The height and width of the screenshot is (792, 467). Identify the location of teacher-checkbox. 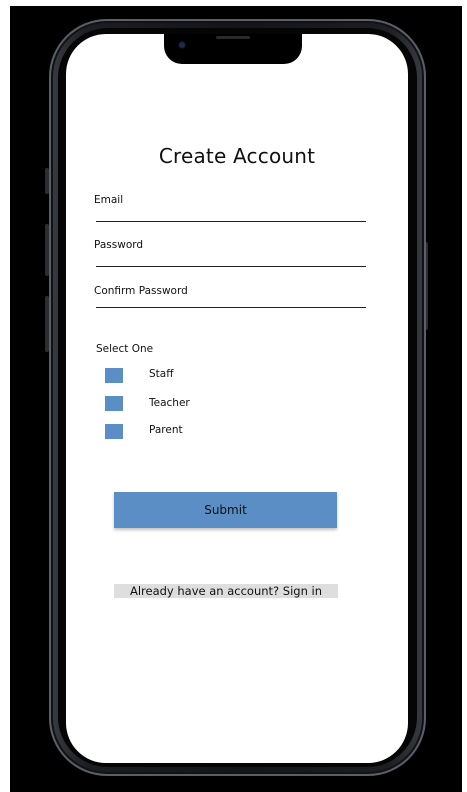
(114, 403).